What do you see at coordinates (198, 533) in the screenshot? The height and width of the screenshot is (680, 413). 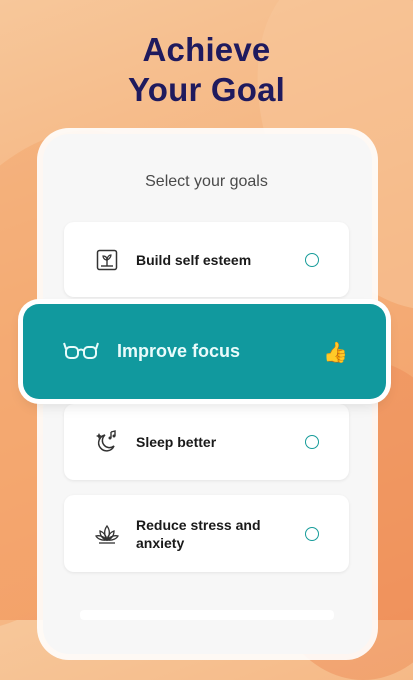 I see `goal-label: Reduce stress and anxiety` at bounding box center [198, 533].